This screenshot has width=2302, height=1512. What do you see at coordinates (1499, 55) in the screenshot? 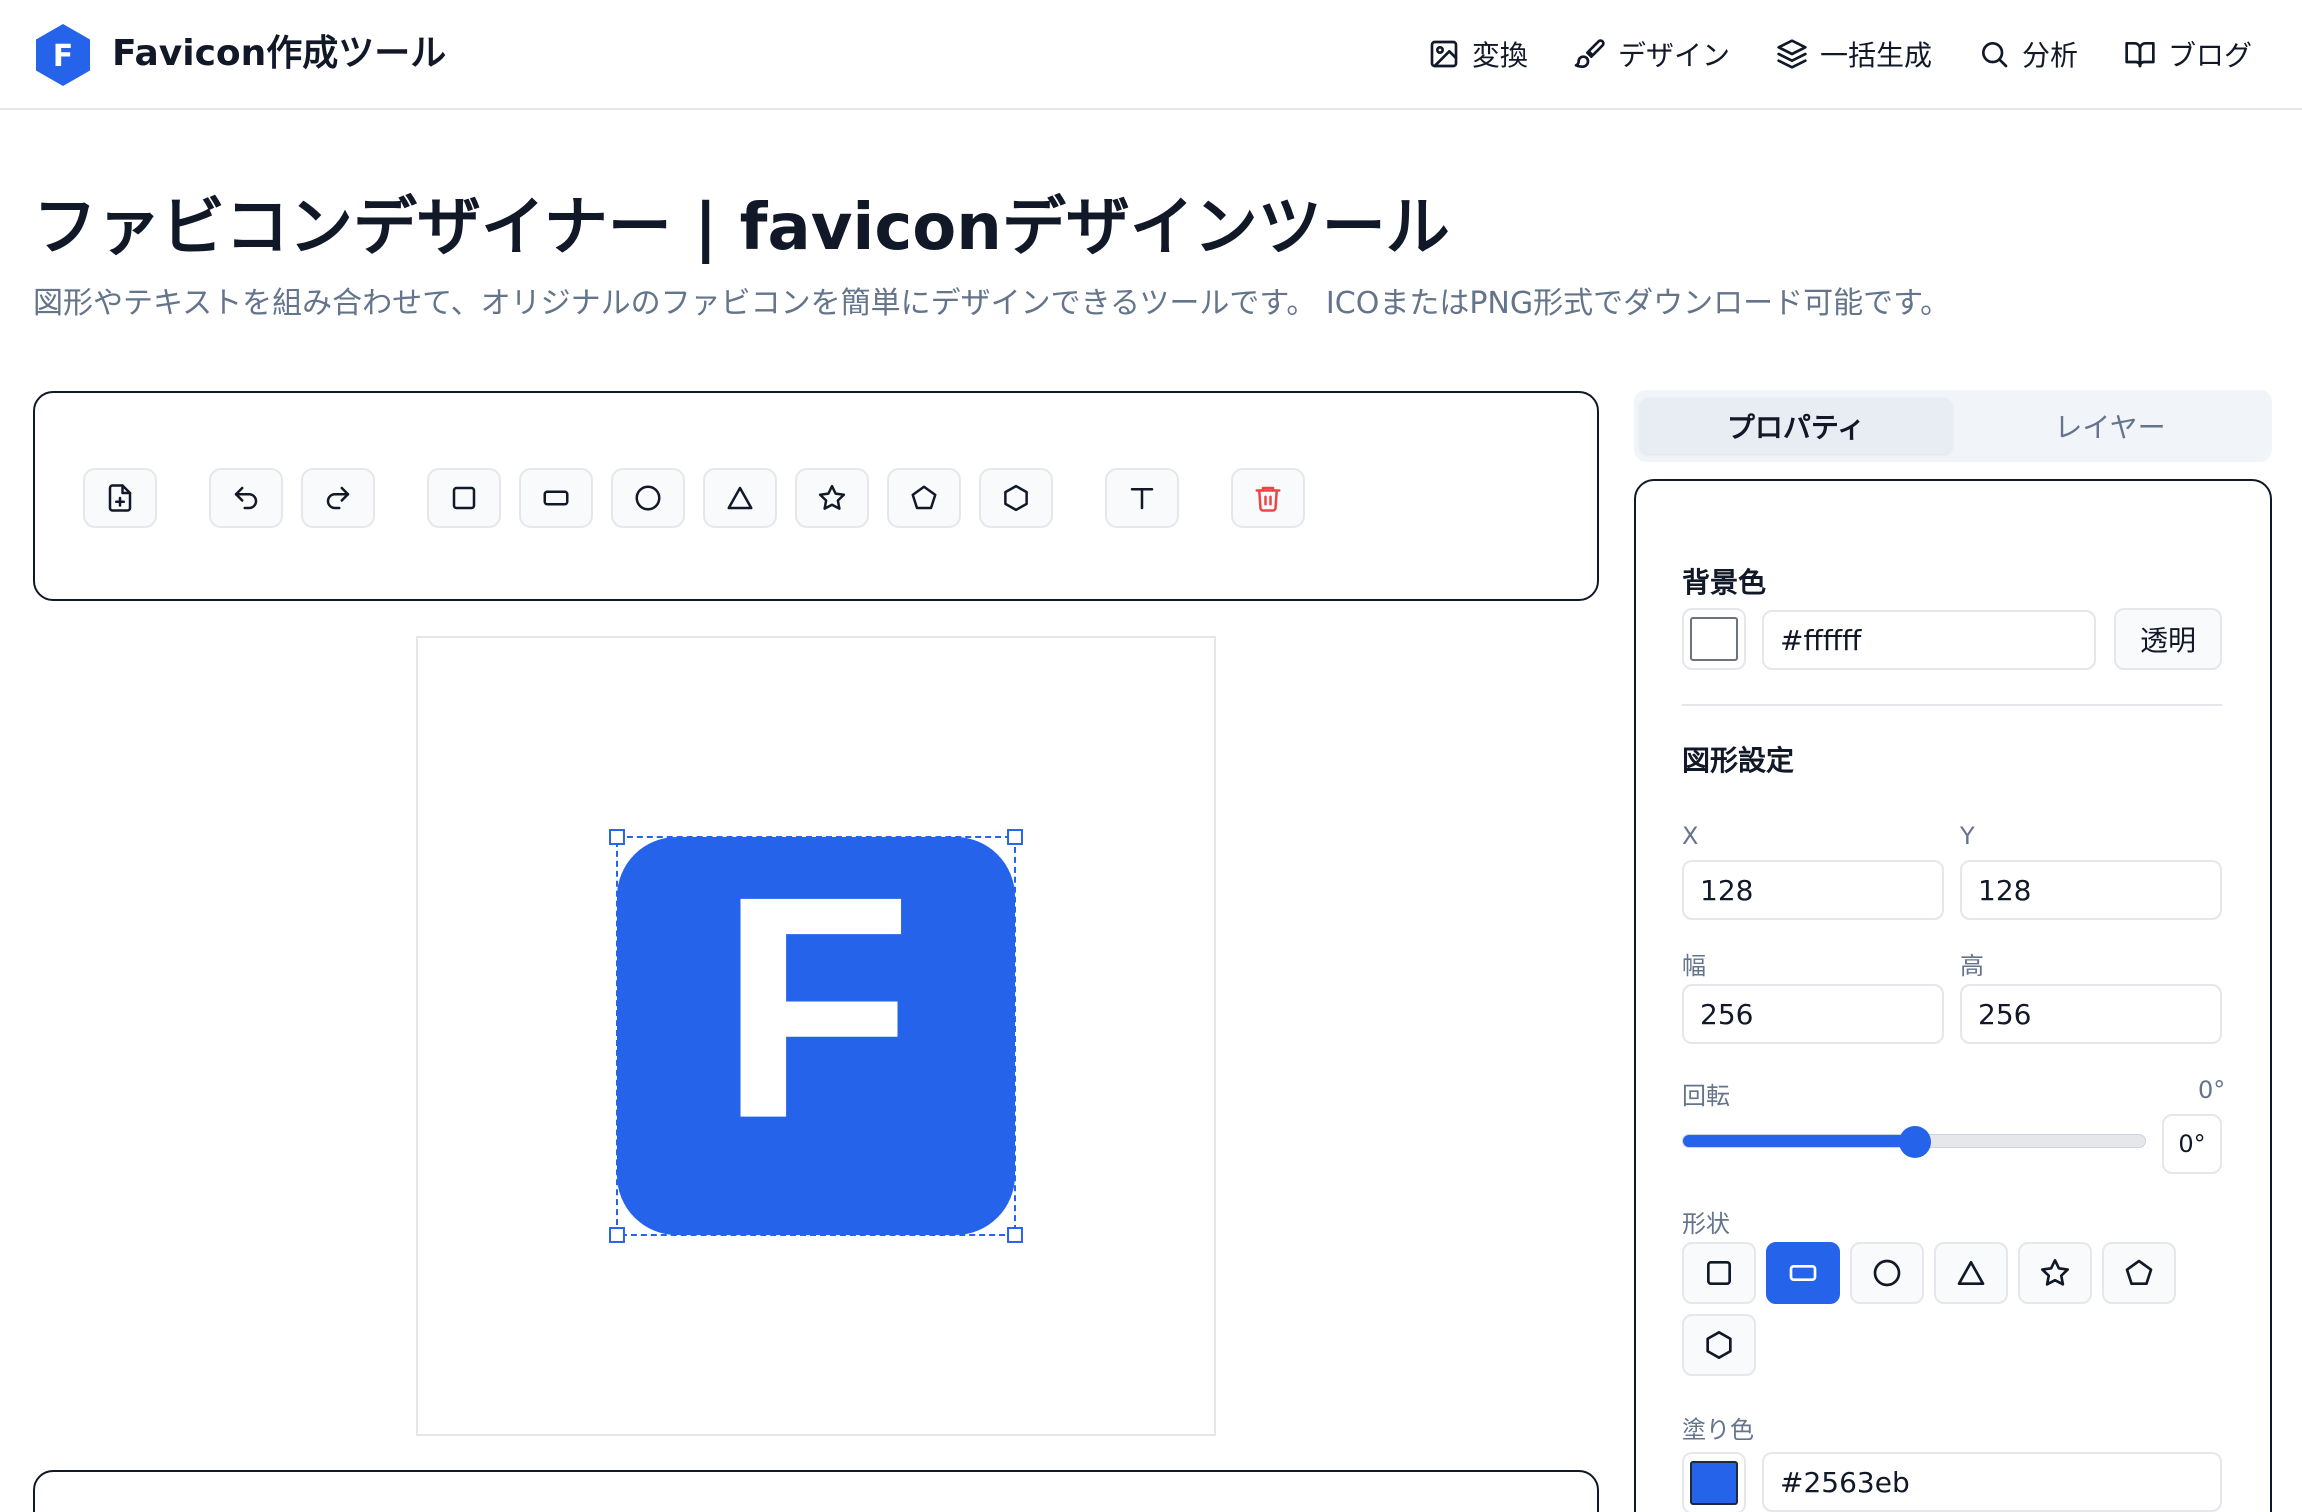
I see `nav-label: 変換` at bounding box center [1499, 55].